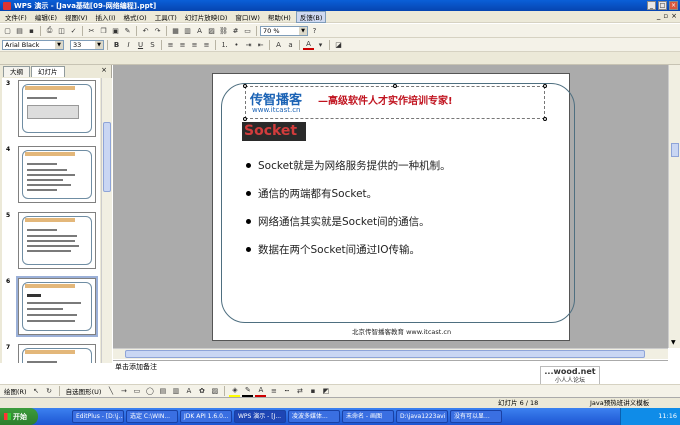  I want to click on cut-icon: ✂, so click(91, 30).